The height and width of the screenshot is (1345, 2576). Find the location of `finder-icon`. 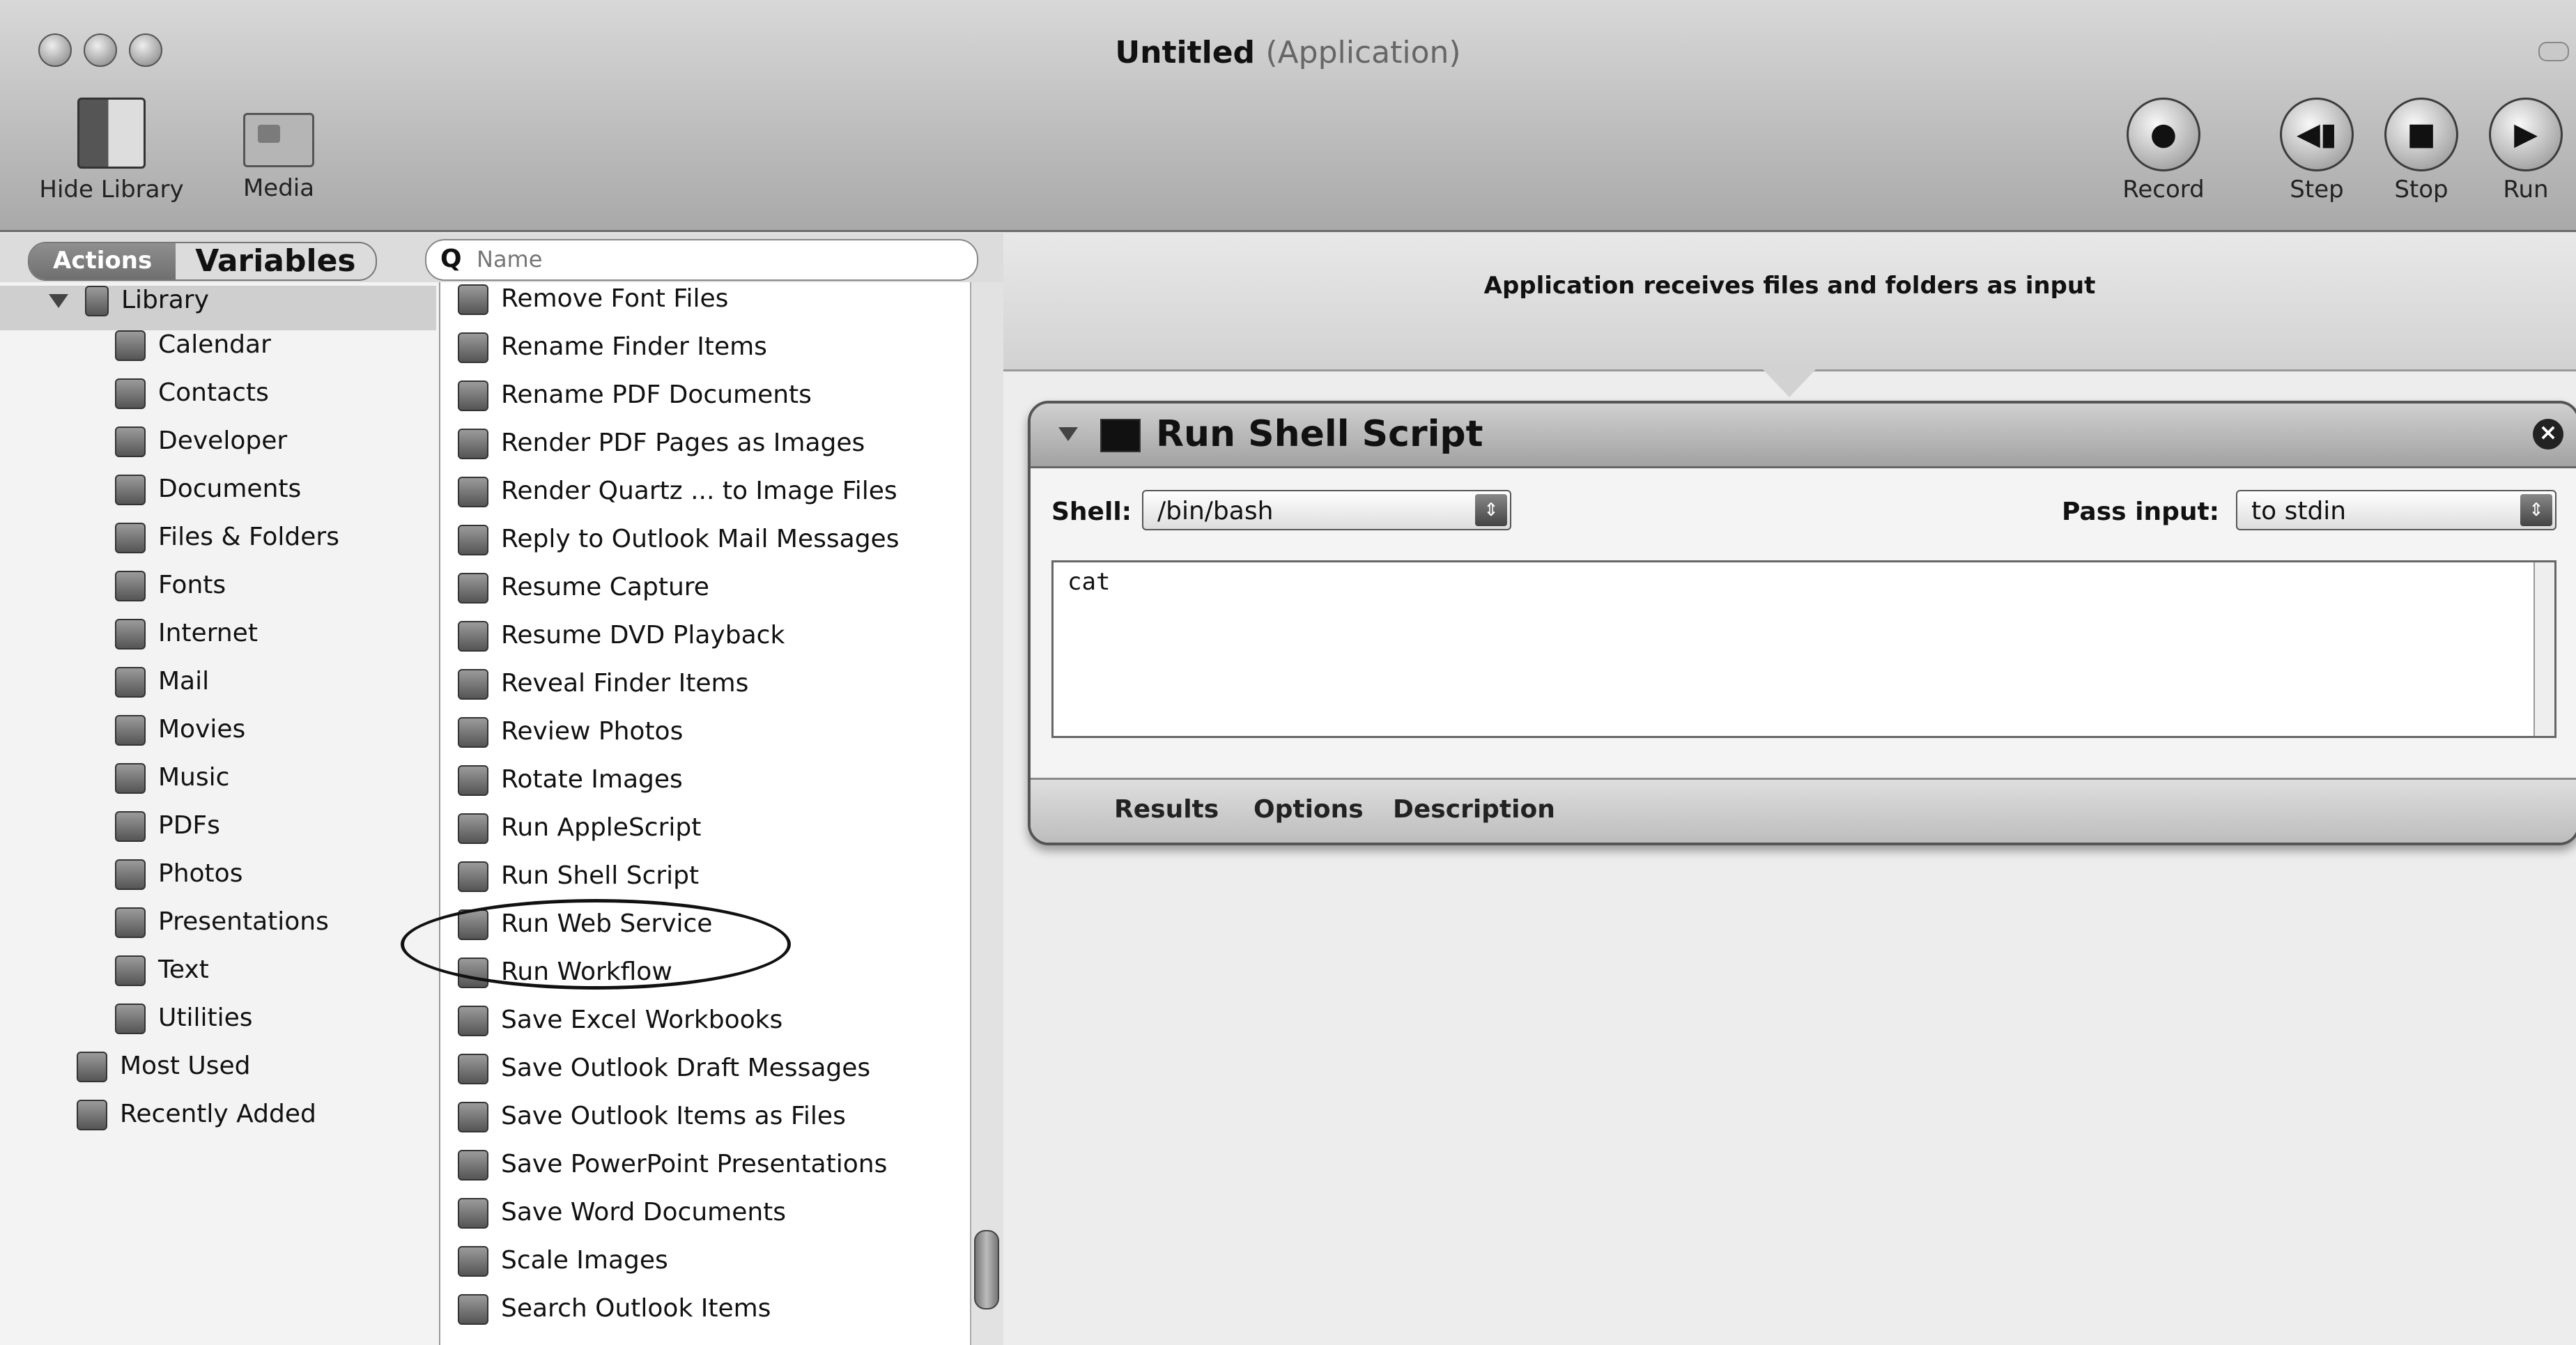

finder-icon is located at coordinates (473, 347).